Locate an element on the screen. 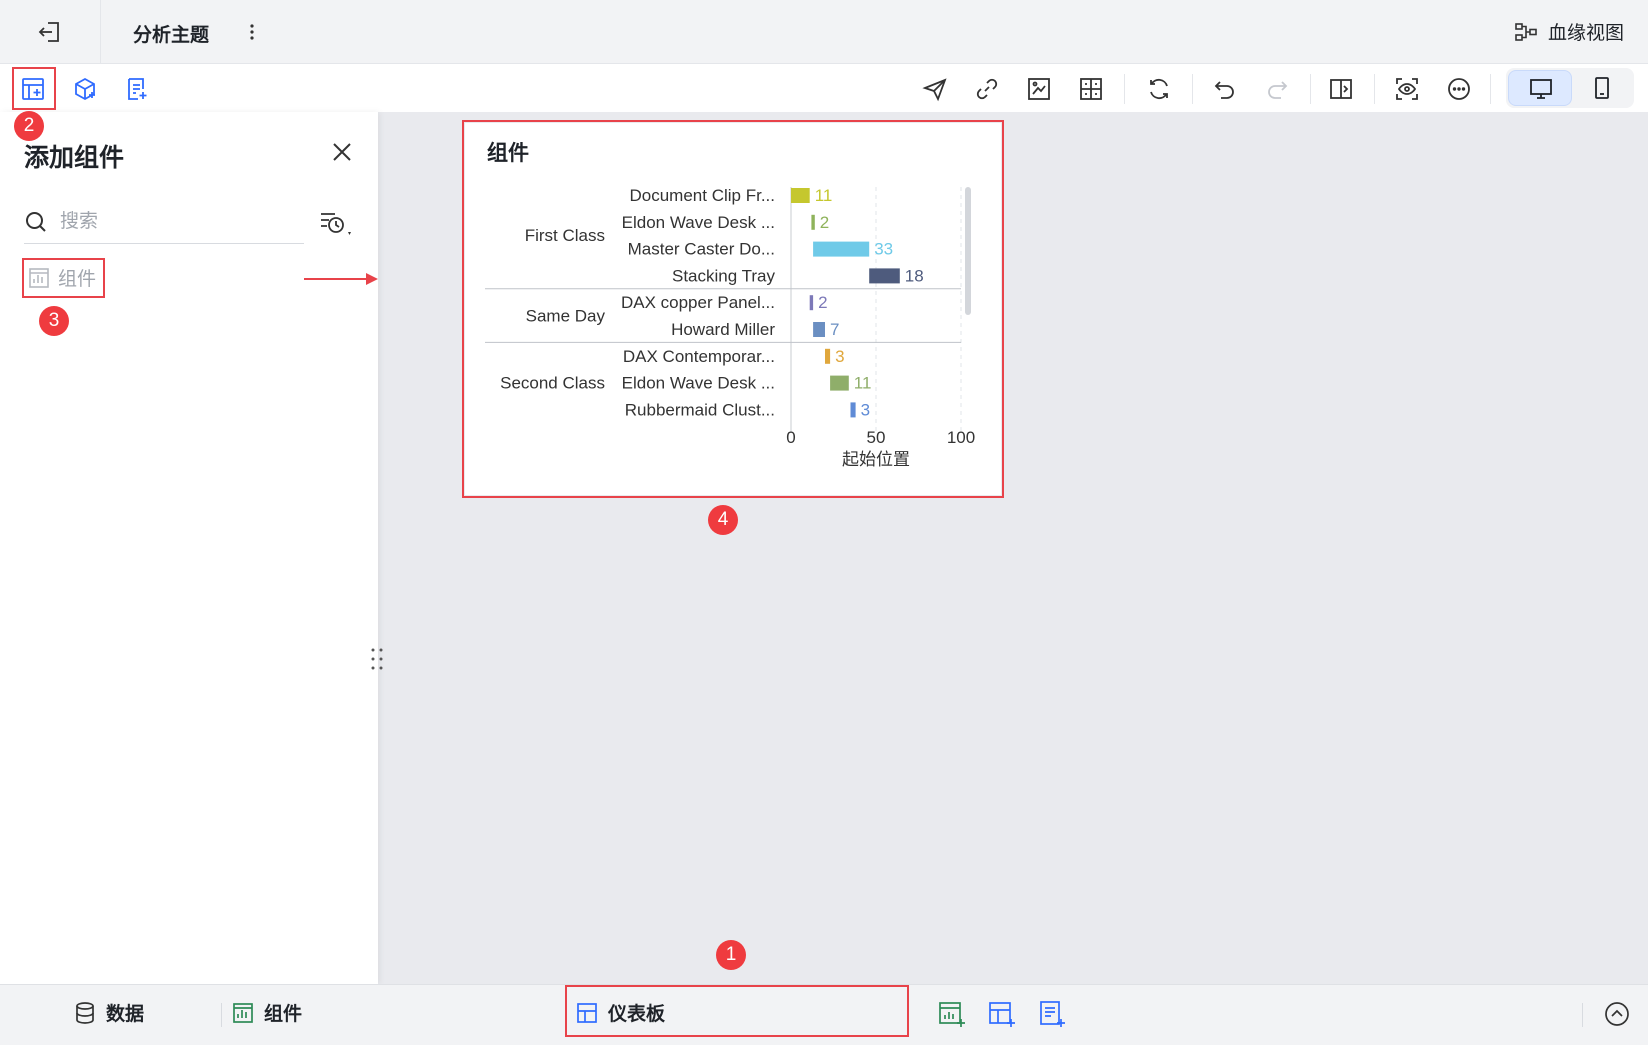  link-icon is located at coordinates (987, 89).